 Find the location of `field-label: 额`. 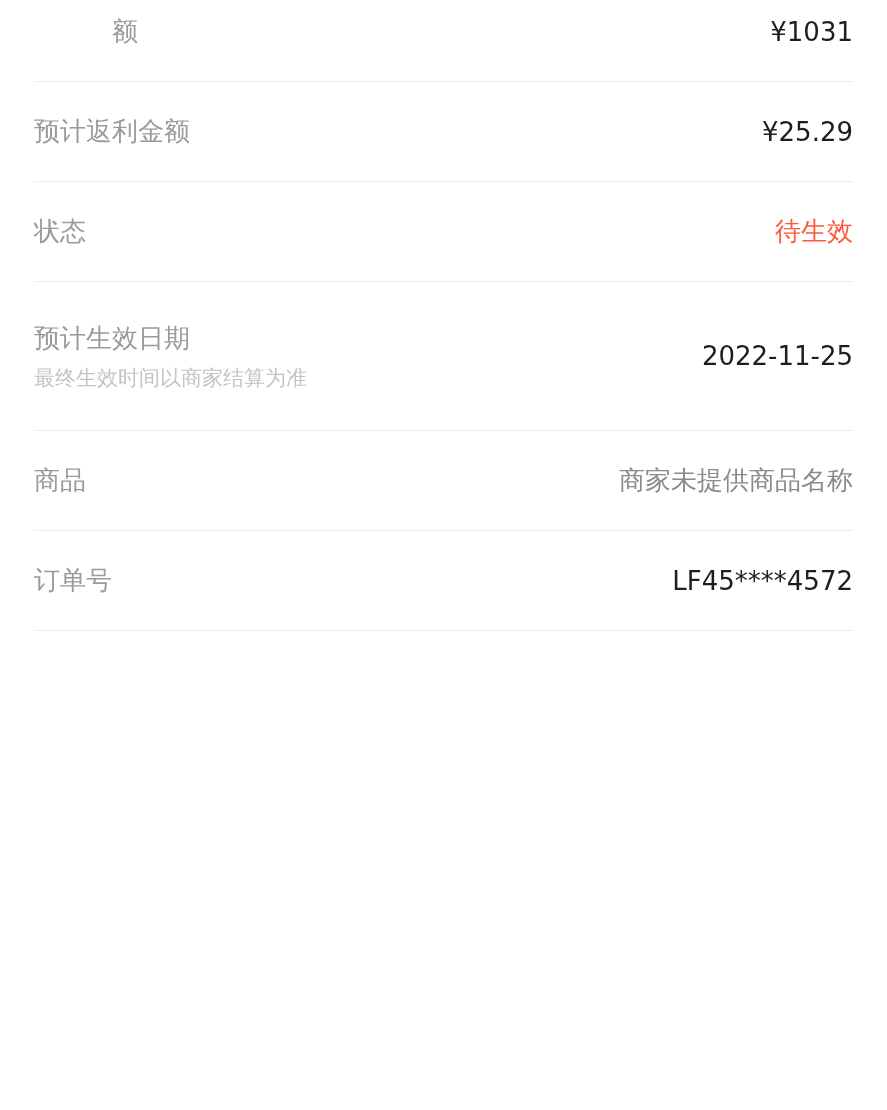

field-label: 额 is located at coordinates (124, 31).